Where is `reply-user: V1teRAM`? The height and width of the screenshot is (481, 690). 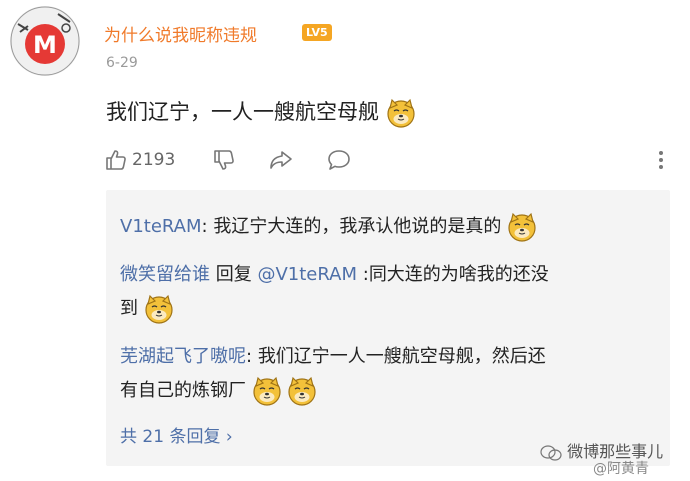
reply-user: V1teRAM is located at coordinates (161, 226).